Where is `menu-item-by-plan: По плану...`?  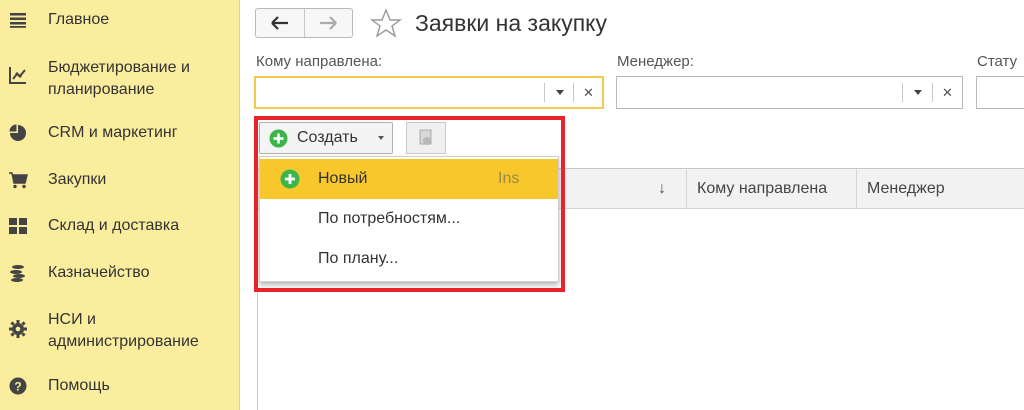
menu-item-by-plan: По плану... is located at coordinates (409, 259).